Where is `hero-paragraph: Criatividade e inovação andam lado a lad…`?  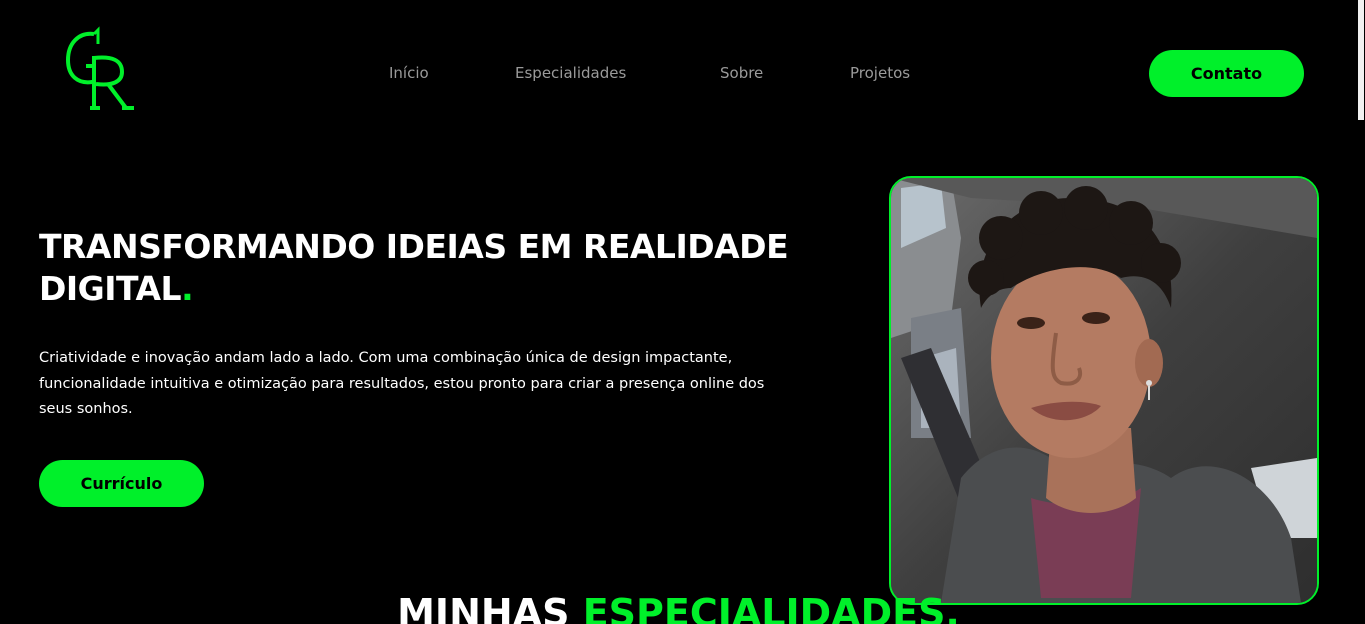 hero-paragraph: Criatividade e inovação andam lado a lad… is located at coordinates (402, 383).